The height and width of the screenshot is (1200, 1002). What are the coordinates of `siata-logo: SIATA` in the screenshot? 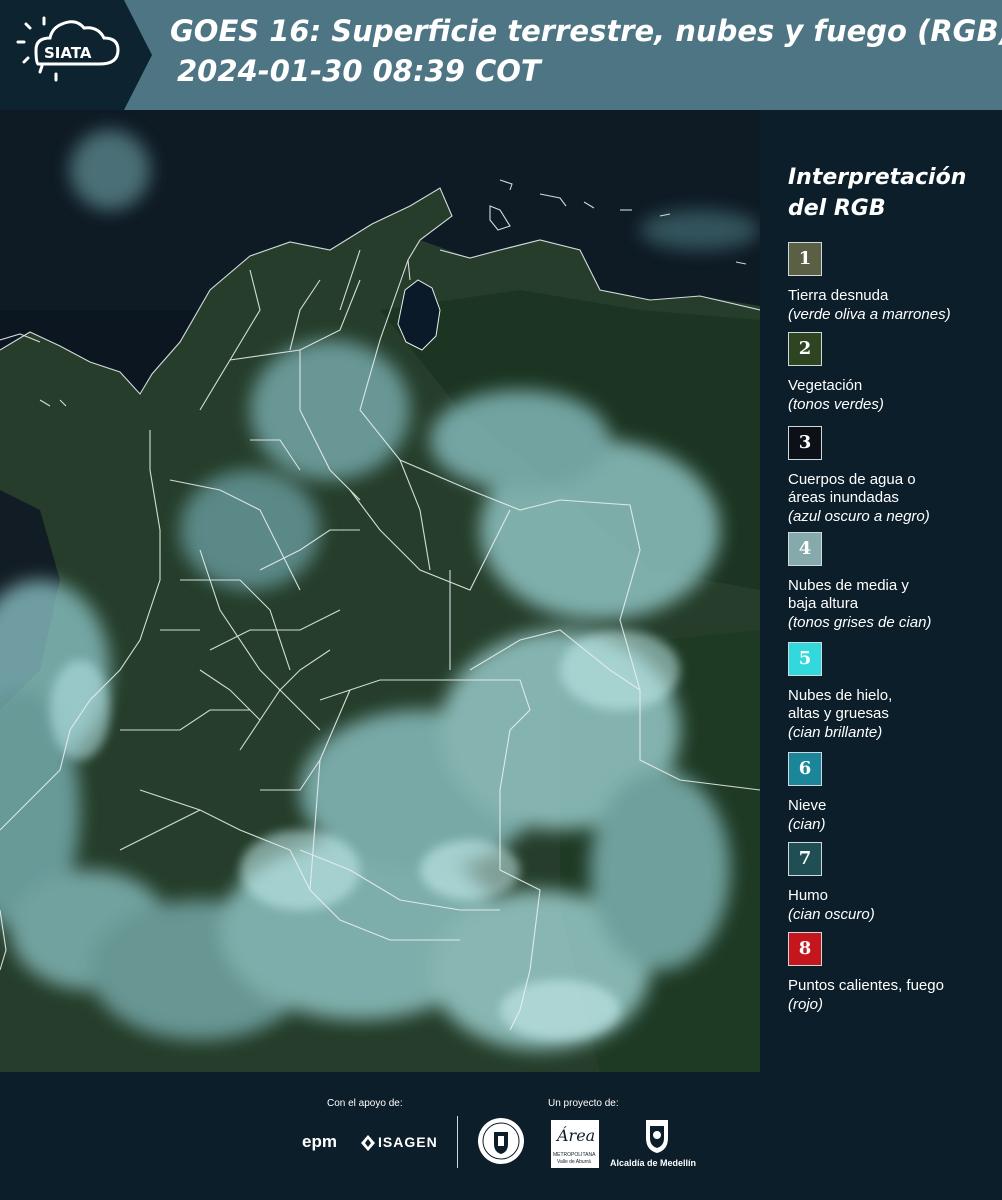 It's located at (76, 55).